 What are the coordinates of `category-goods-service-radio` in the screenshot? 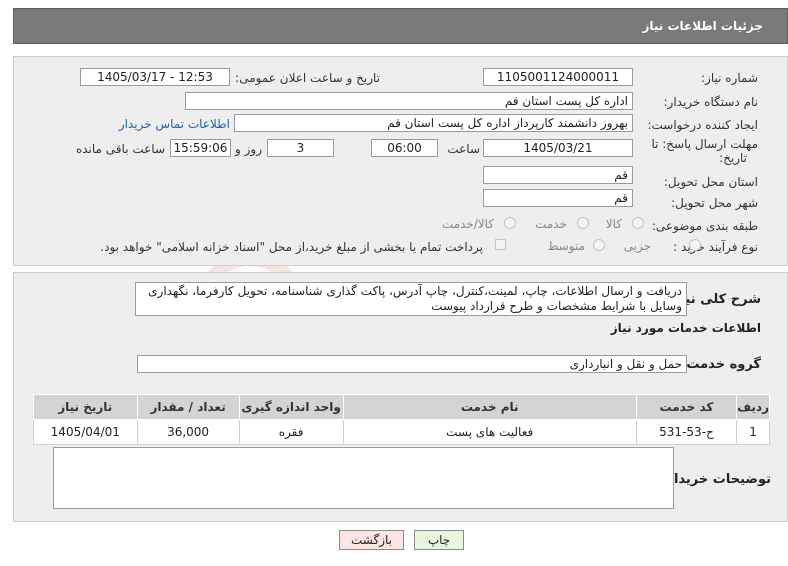 It's located at (510, 223).